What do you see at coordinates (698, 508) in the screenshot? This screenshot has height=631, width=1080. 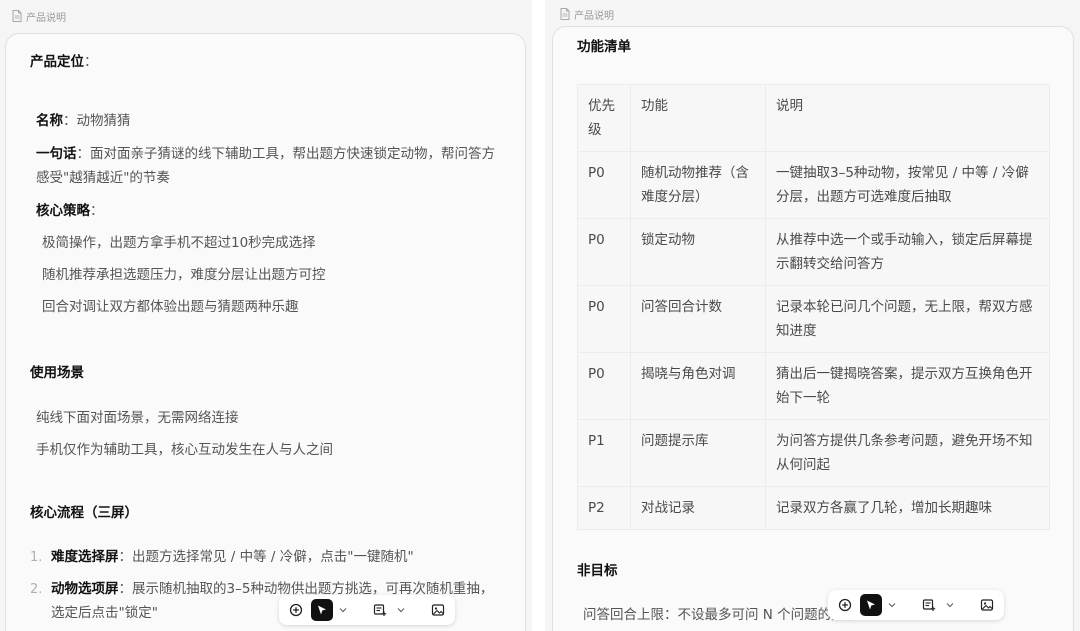 I see `feature-cell: 对战记录` at bounding box center [698, 508].